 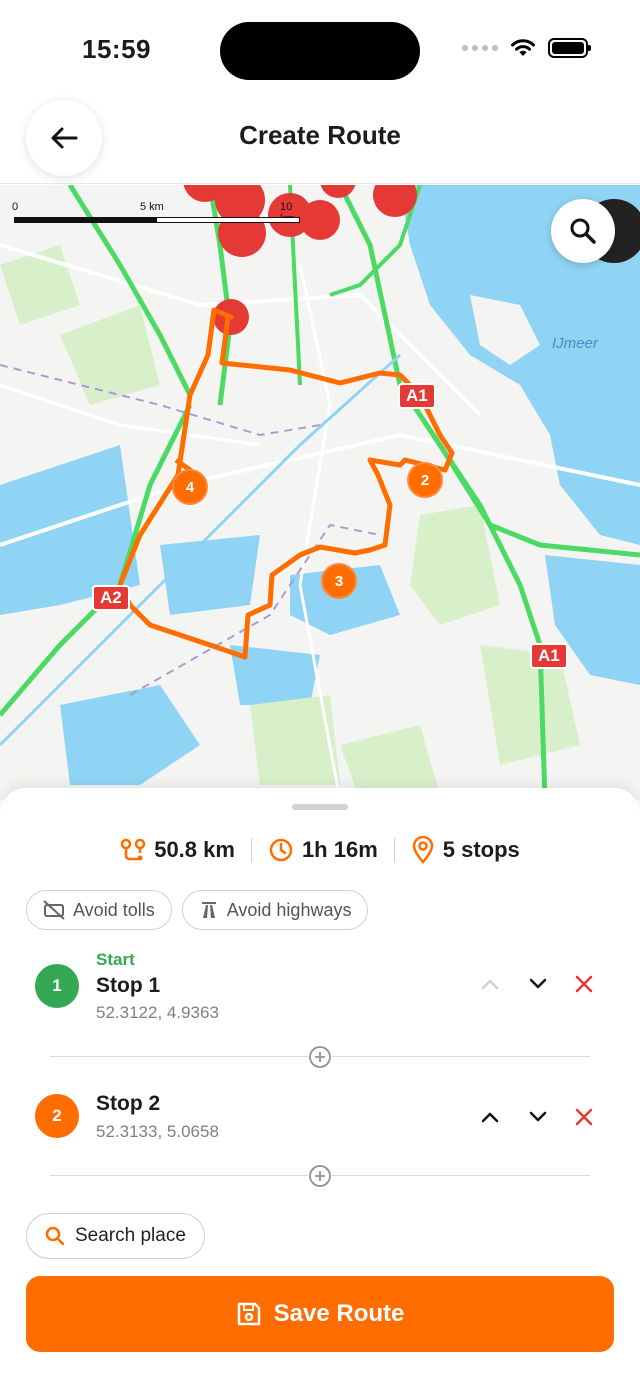 I want to click on avoid-highways-toggle: Avoid highways, so click(x=275, y=910).